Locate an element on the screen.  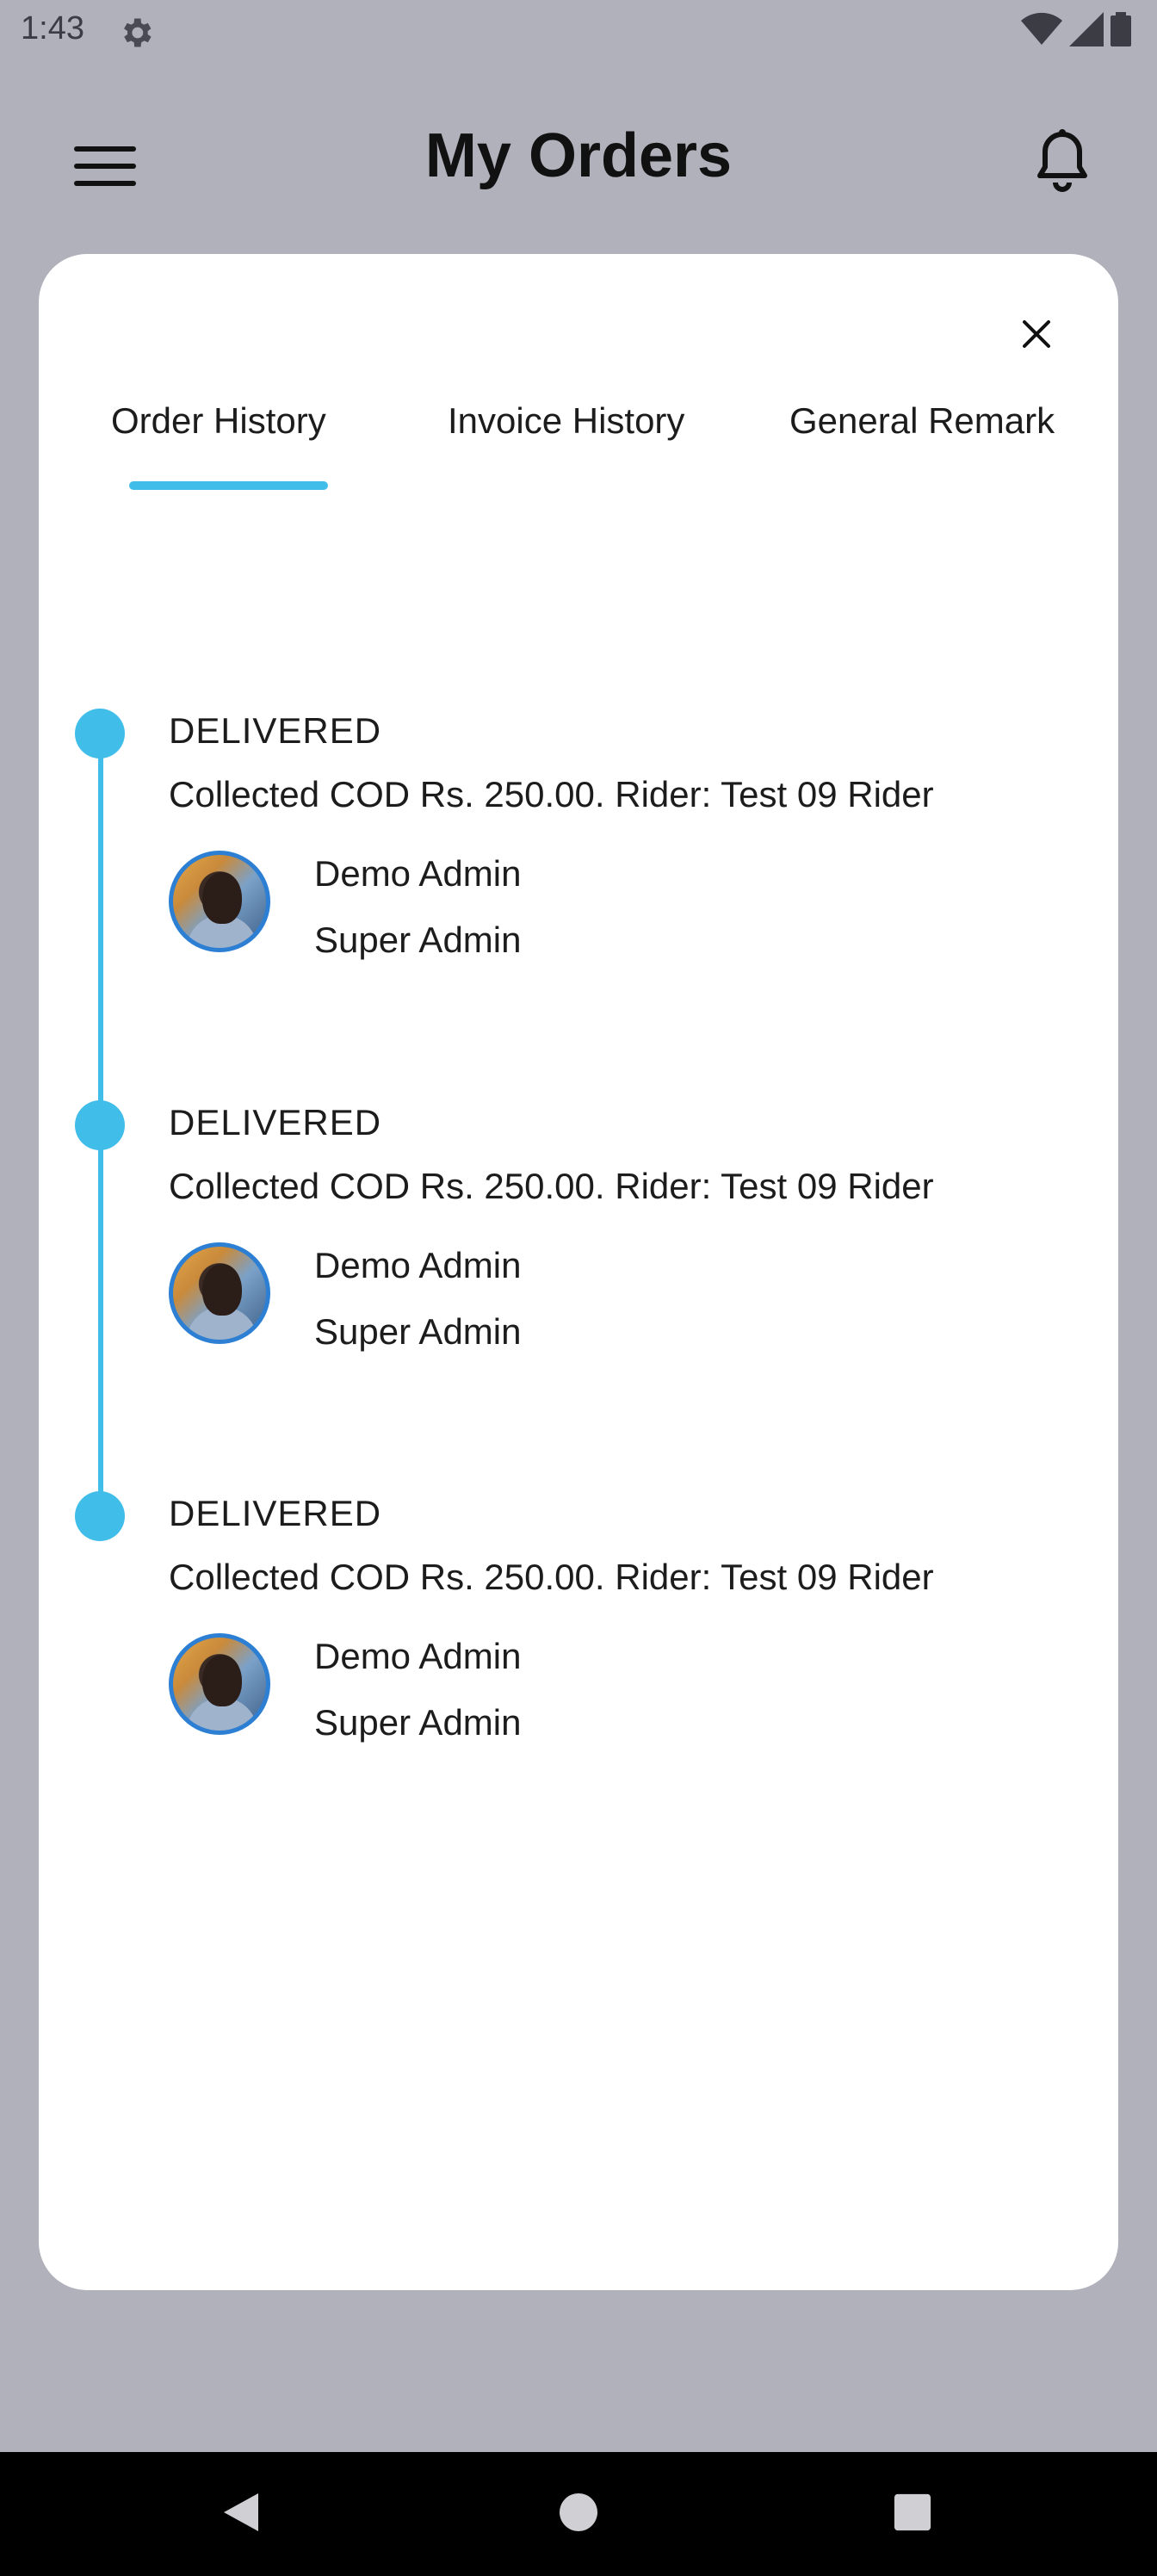
recents-icon is located at coordinates (913, 2514).